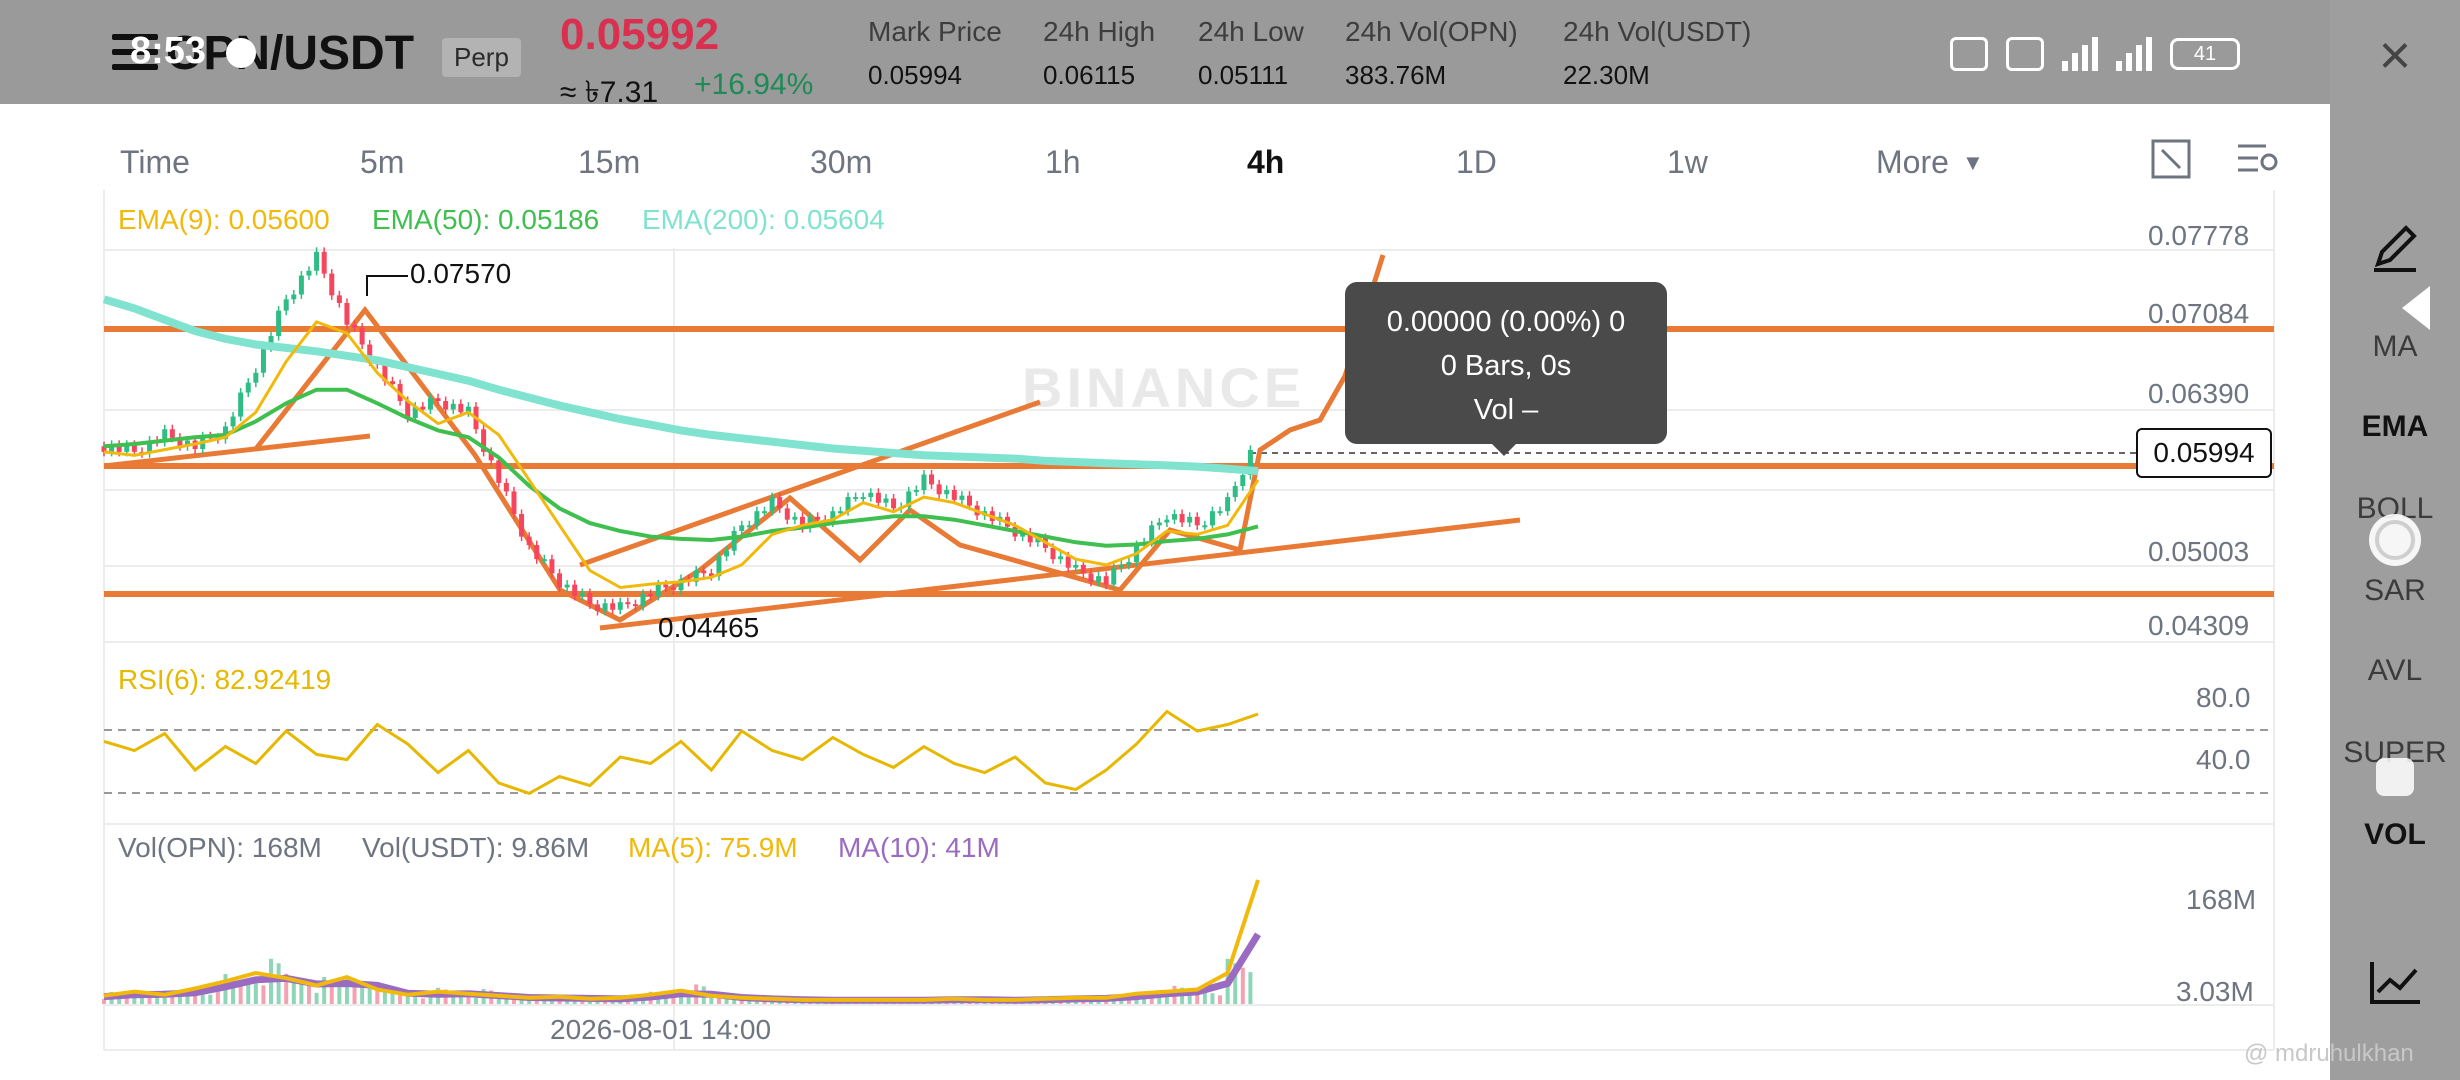 This screenshot has height=1080, width=2460. I want to click on tooltip-volume: Vol –, so click(1506, 410).